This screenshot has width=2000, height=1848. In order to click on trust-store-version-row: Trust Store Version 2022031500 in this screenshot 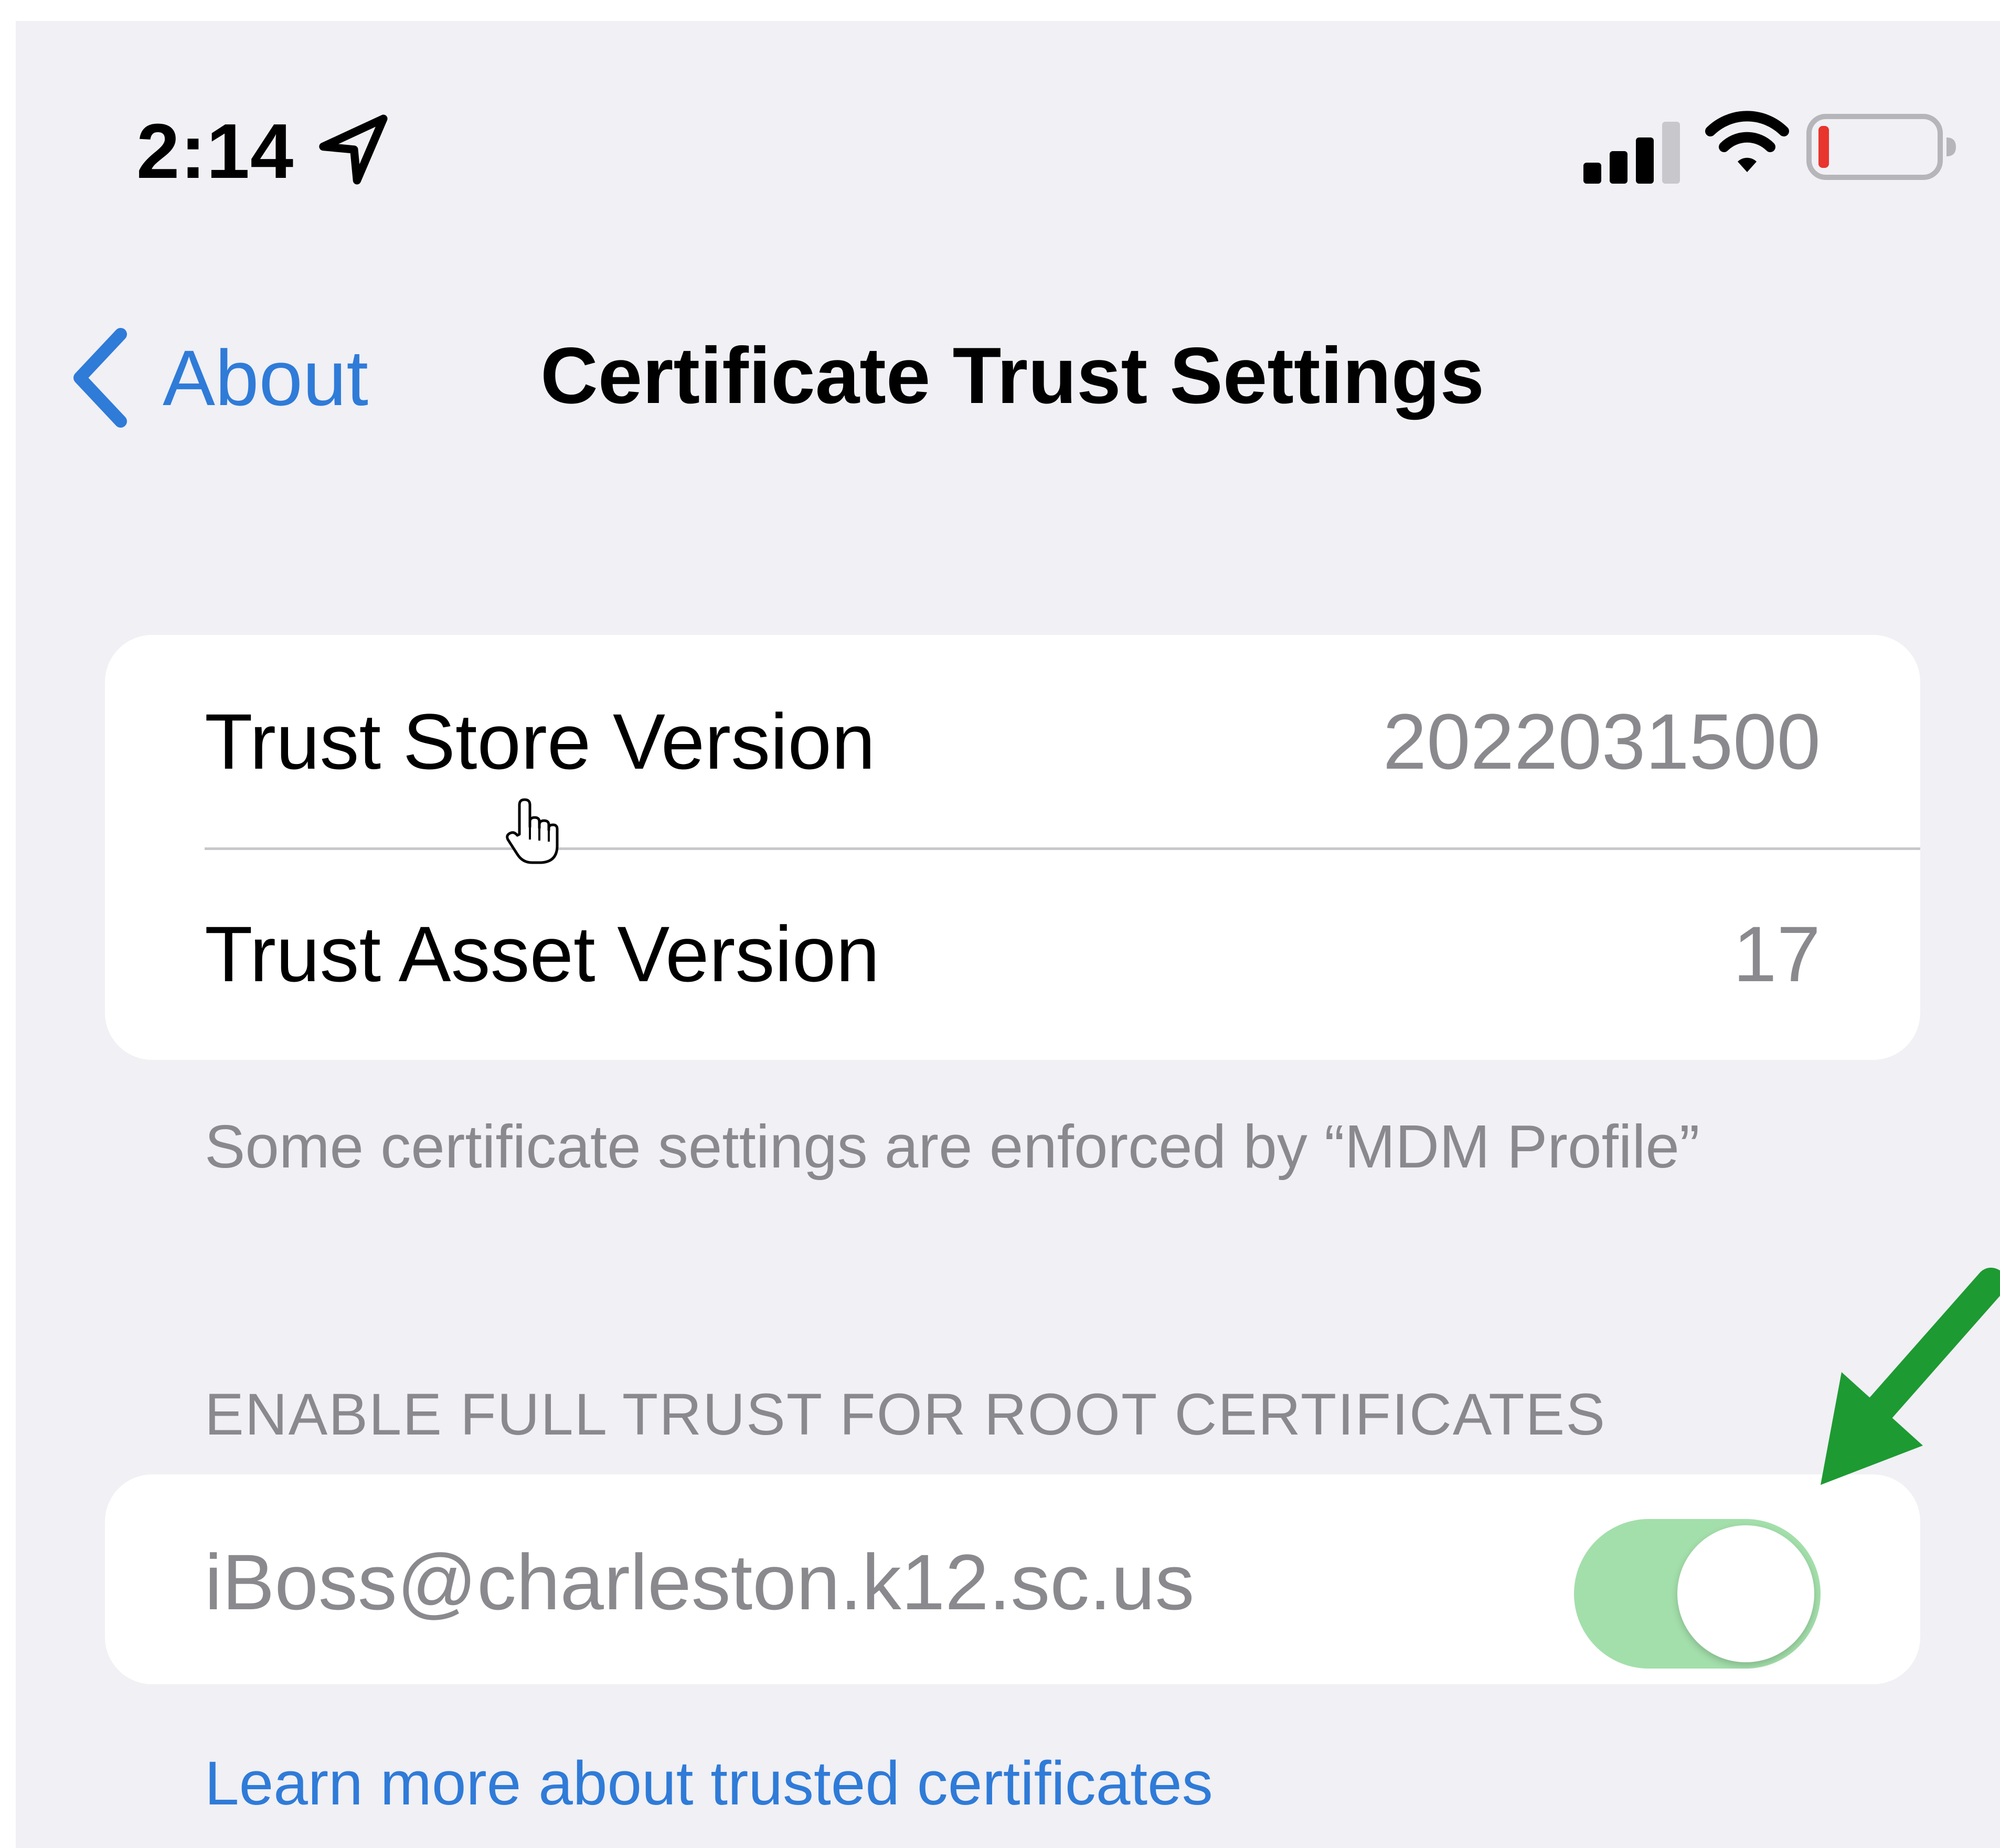, I will do `click(1012, 741)`.